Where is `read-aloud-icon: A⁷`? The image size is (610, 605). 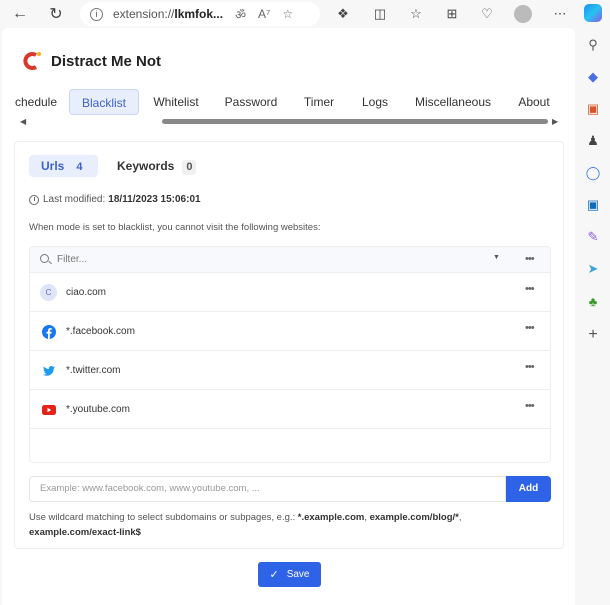 read-aloud-icon: A⁷ is located at coordinates (264, 14).